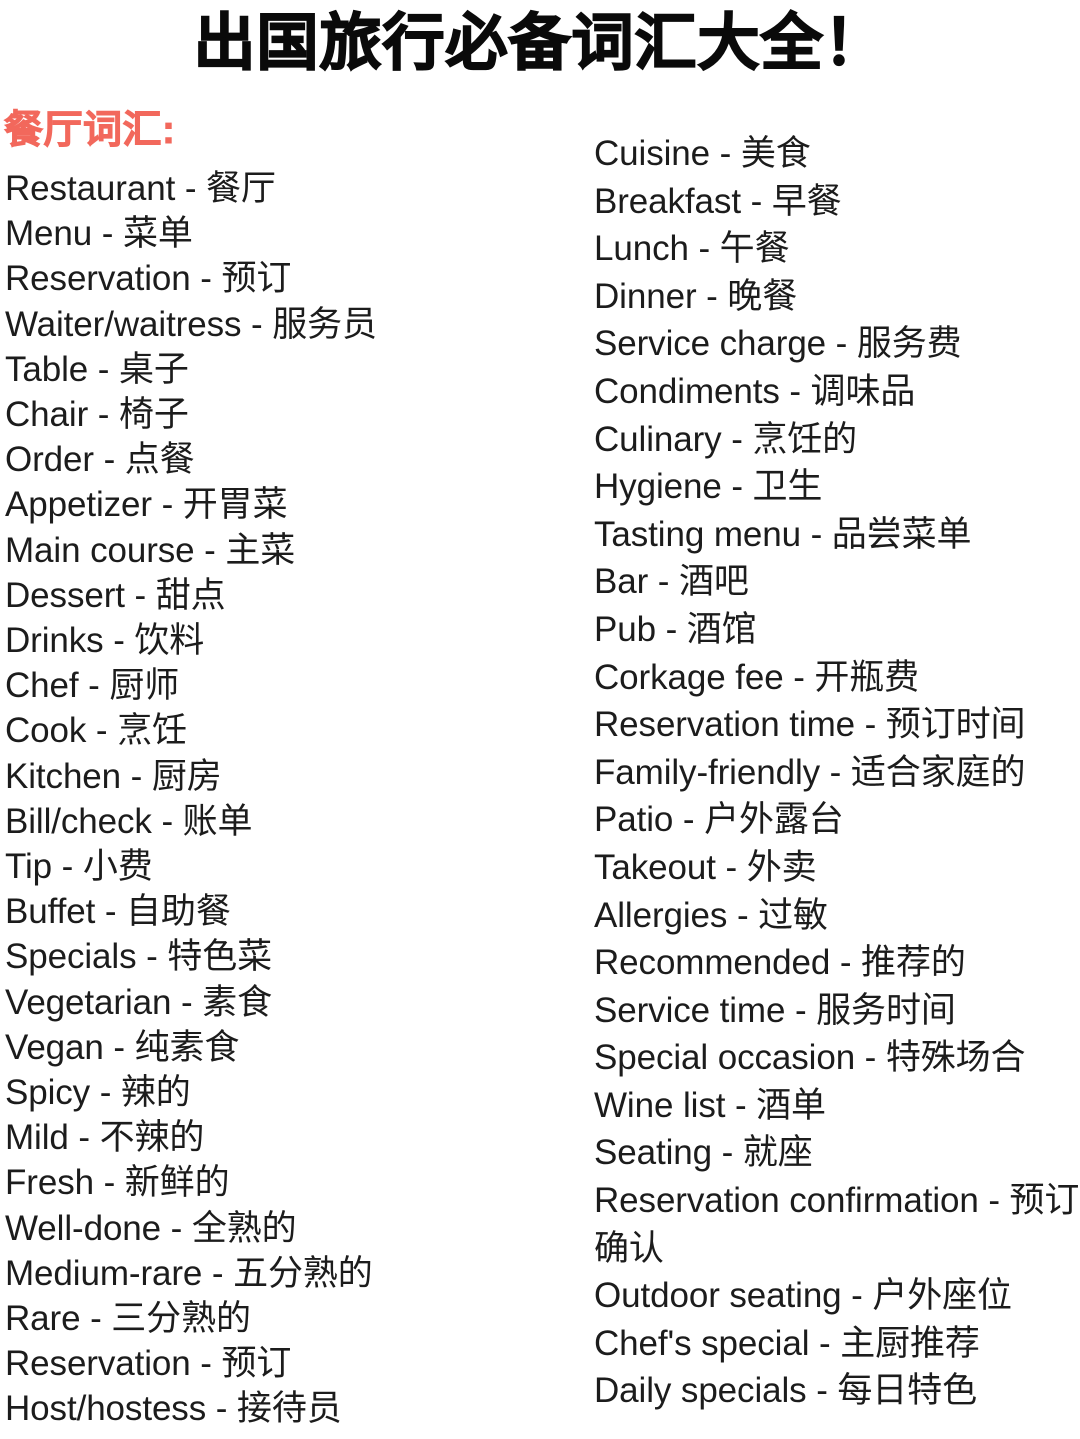 This screenshot has height=1439, width=1080. What do you see at coordinates (719, 820) in the screenshot?
I see `vocabulary-entry: Patio - 户外露台` at bounding box center [719, 820].